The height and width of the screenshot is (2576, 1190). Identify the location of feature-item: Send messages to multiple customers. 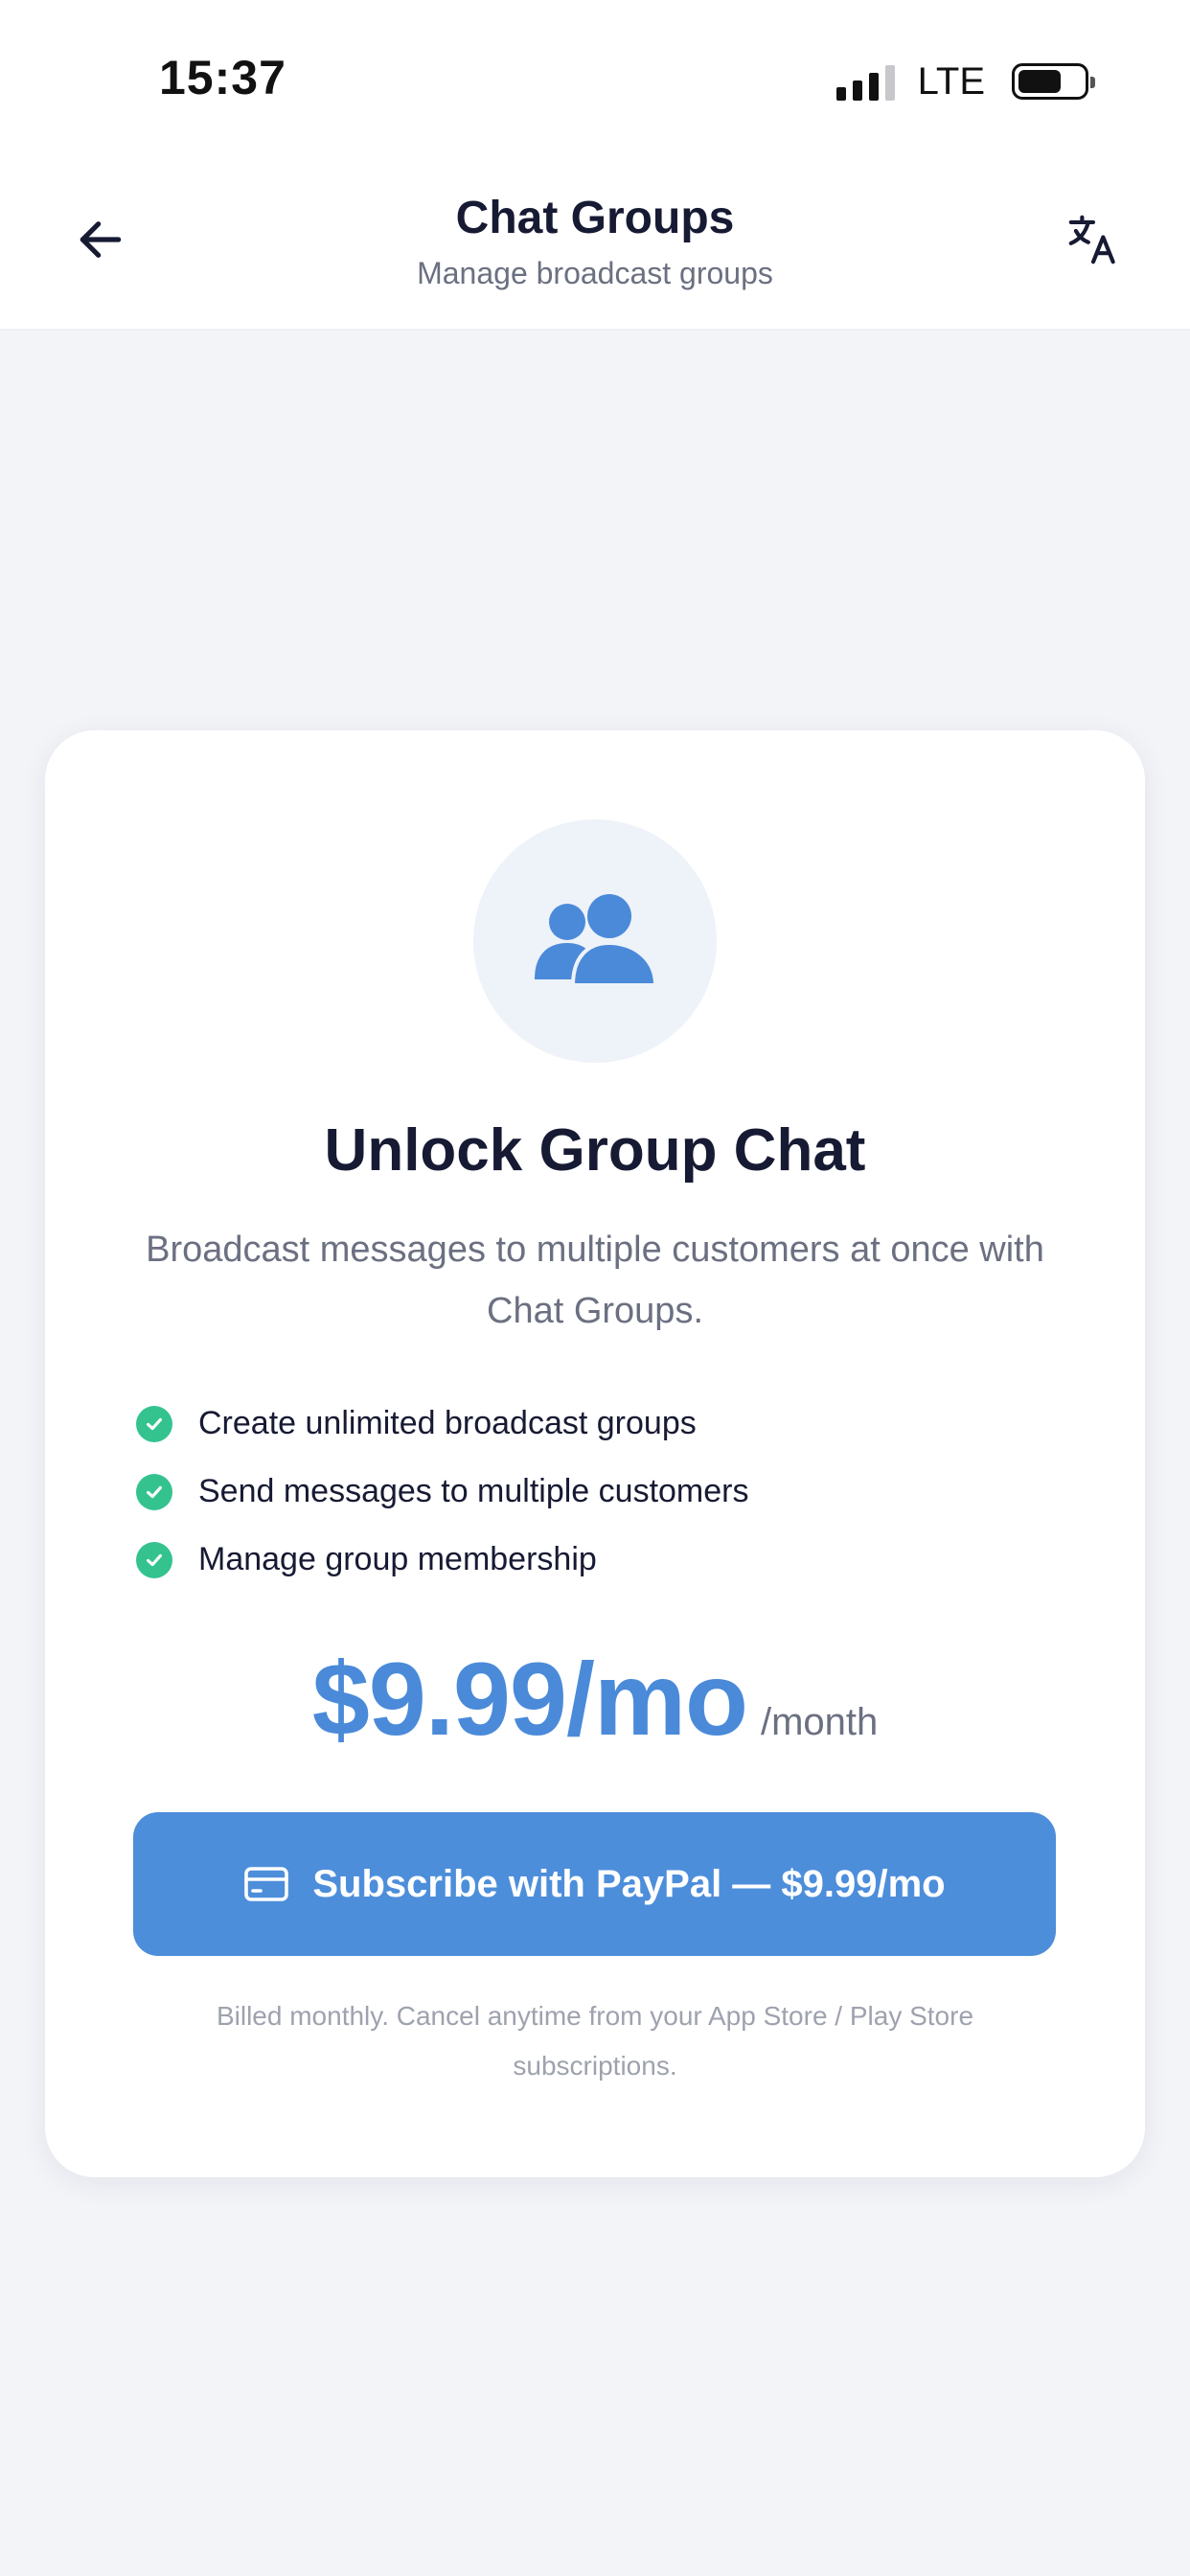
(442, 1492).